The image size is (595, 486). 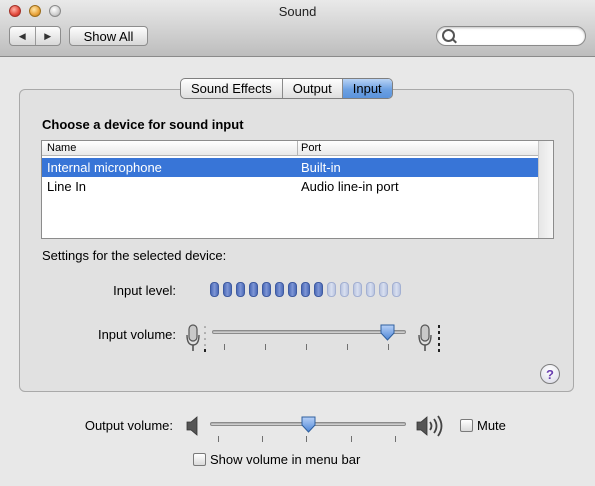 I want to click on input-volume-slider, so click(x=309, y=342).